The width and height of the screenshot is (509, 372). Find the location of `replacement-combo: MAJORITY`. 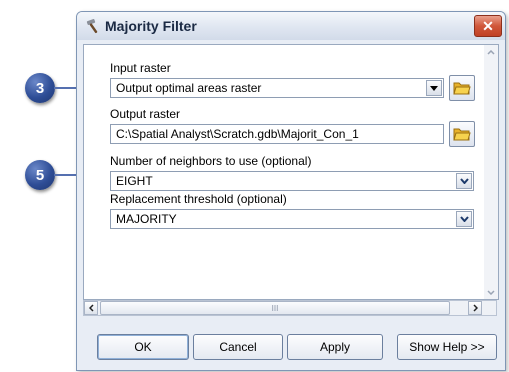

replacement-combo: MAJORITY is located at coordinates (292, 219).